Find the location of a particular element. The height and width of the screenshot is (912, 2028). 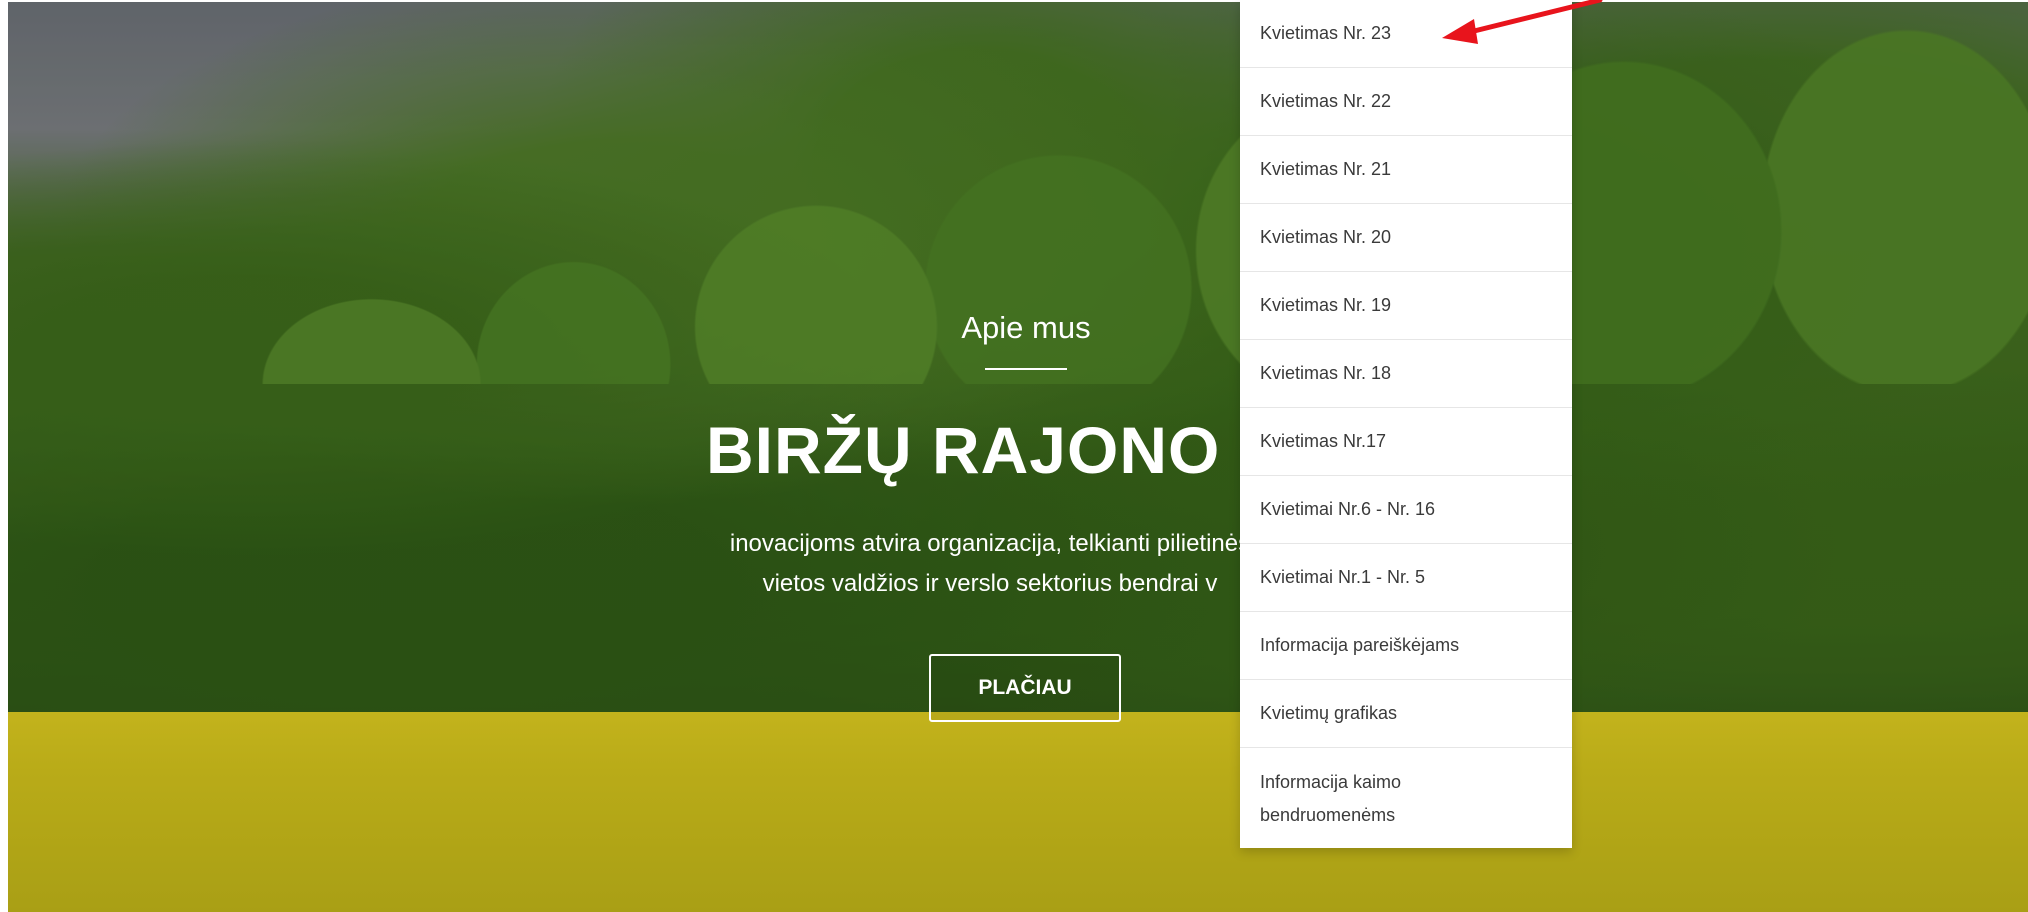

menu-item-informacija-kaimo-bendruomenems: Informacija kaimo bendruomenėms is located at coordinates (1406, 798).